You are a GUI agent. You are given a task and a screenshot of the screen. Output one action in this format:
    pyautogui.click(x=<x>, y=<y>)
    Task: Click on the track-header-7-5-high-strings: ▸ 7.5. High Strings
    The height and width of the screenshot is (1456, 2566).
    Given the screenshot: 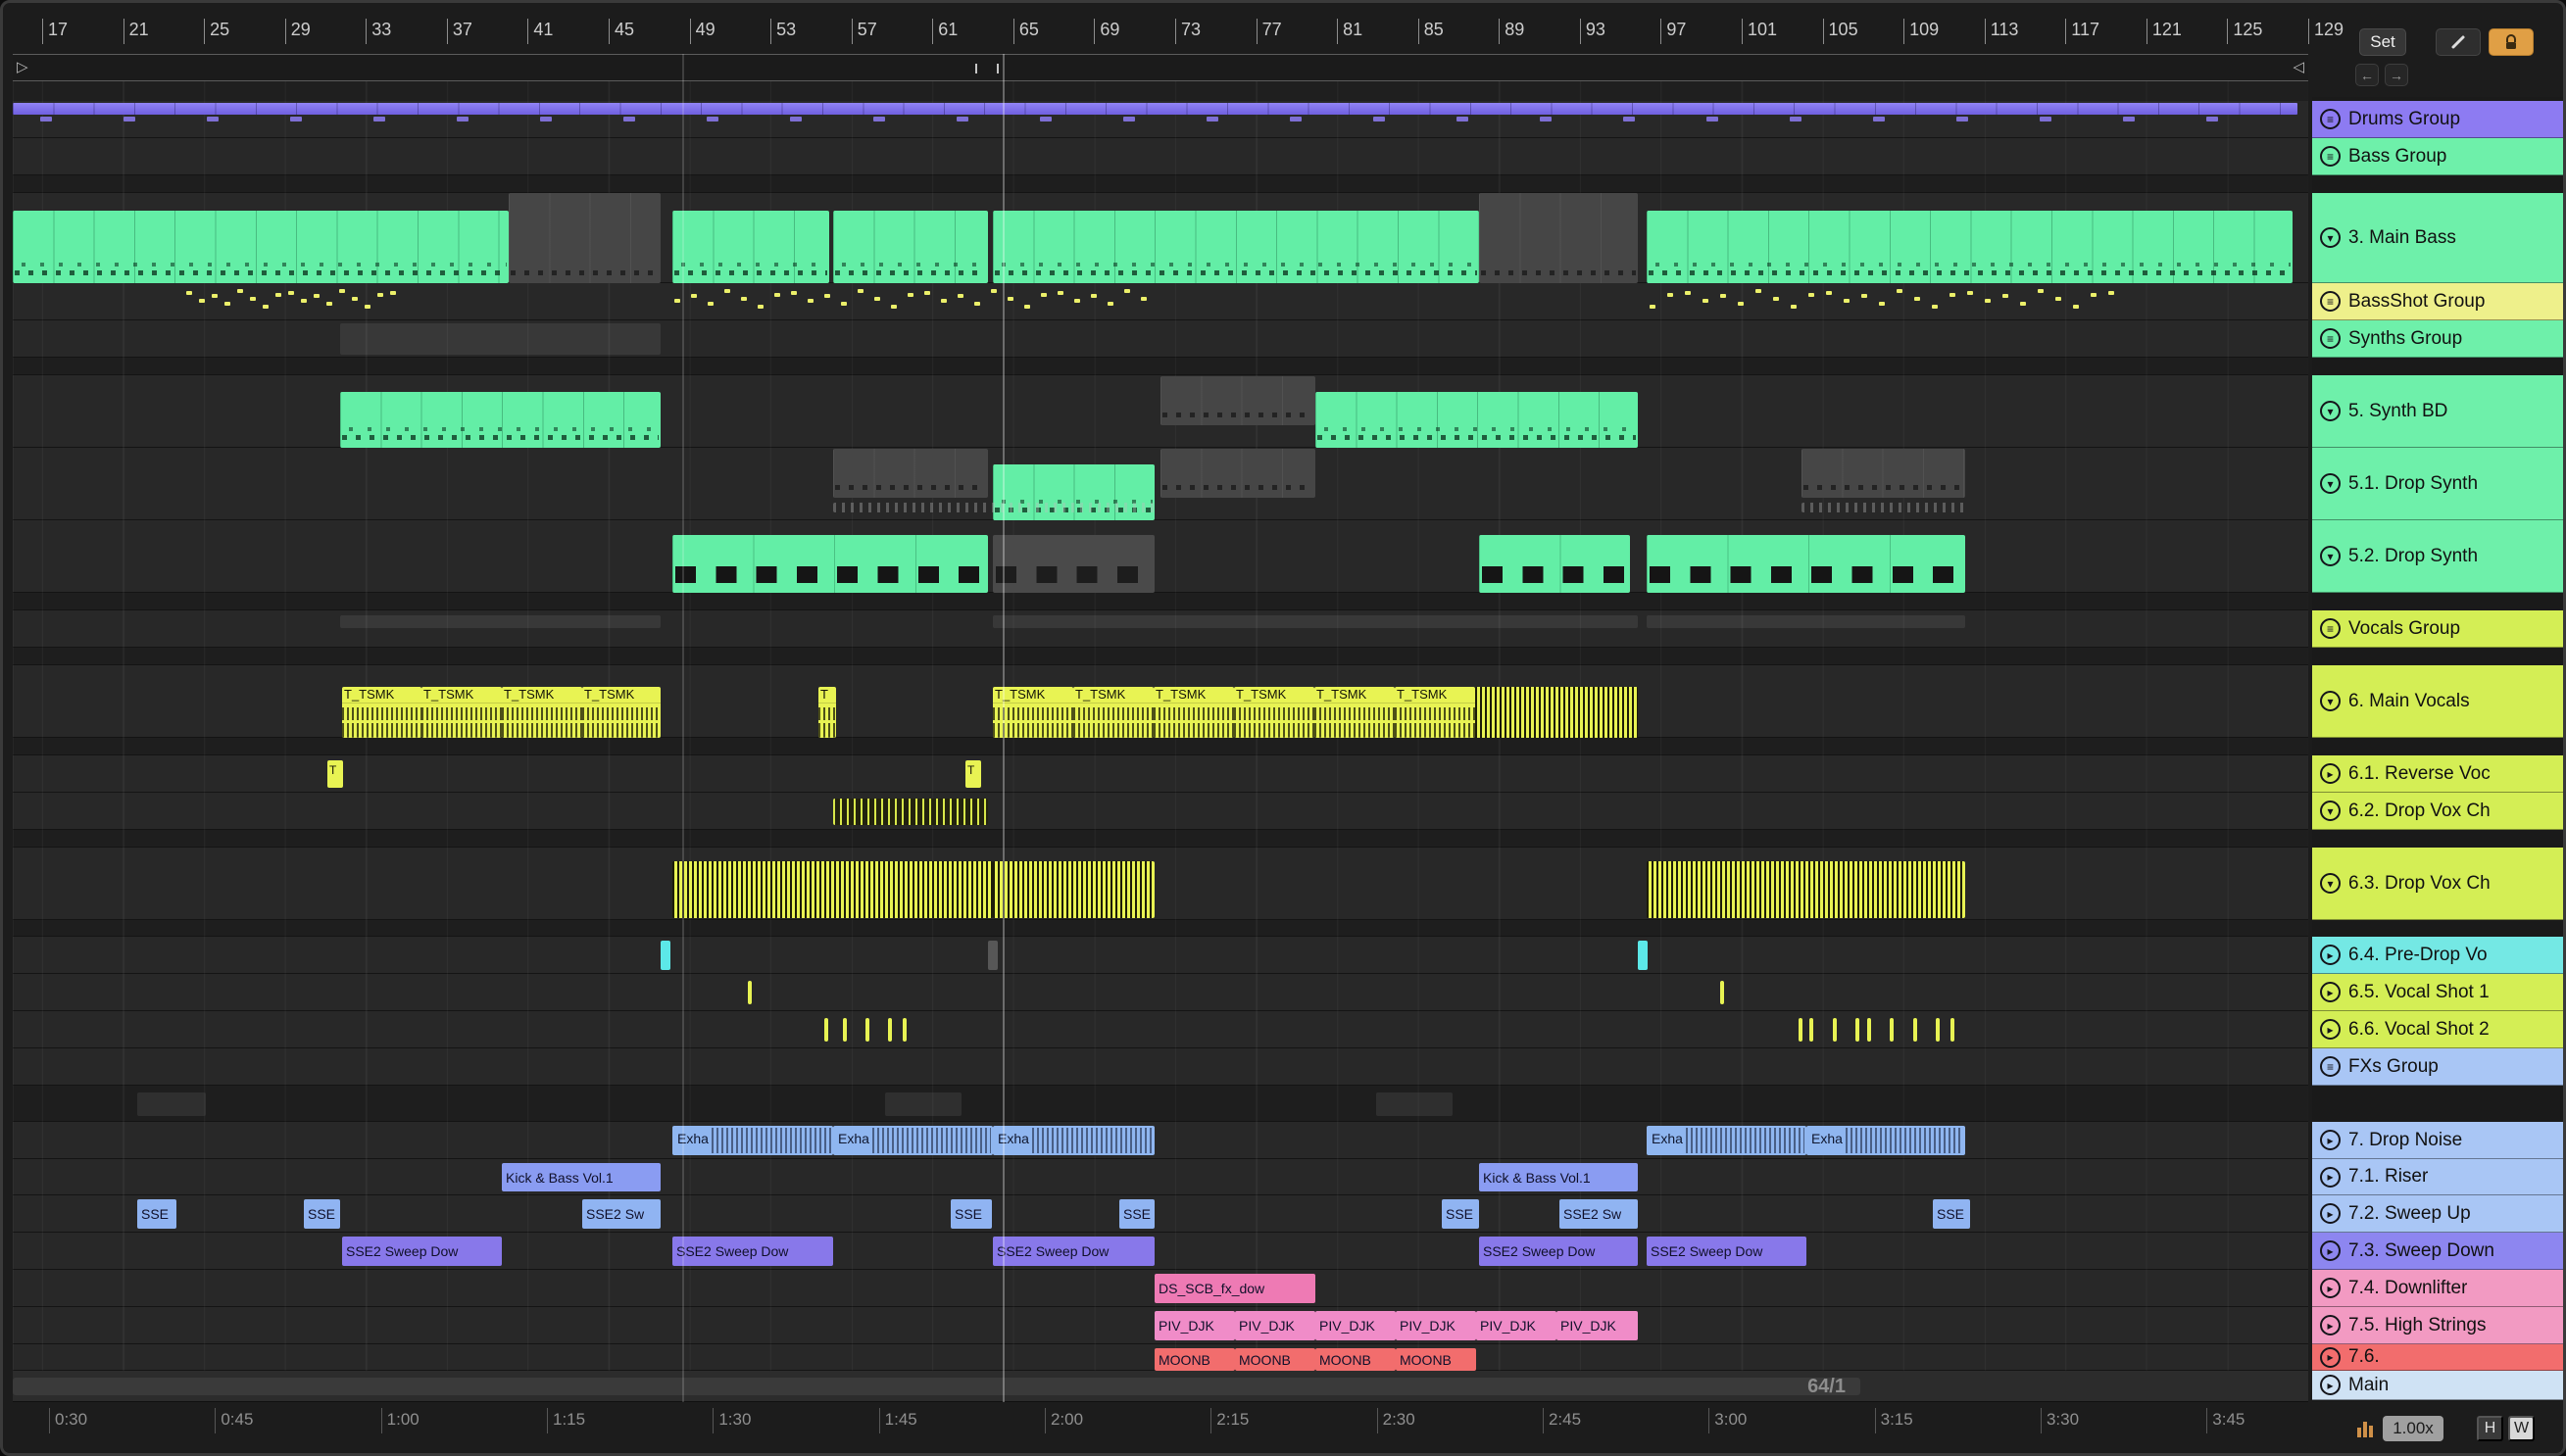 What is the action you would take?
    pyautogui.click(x=2437, y=1325)
    